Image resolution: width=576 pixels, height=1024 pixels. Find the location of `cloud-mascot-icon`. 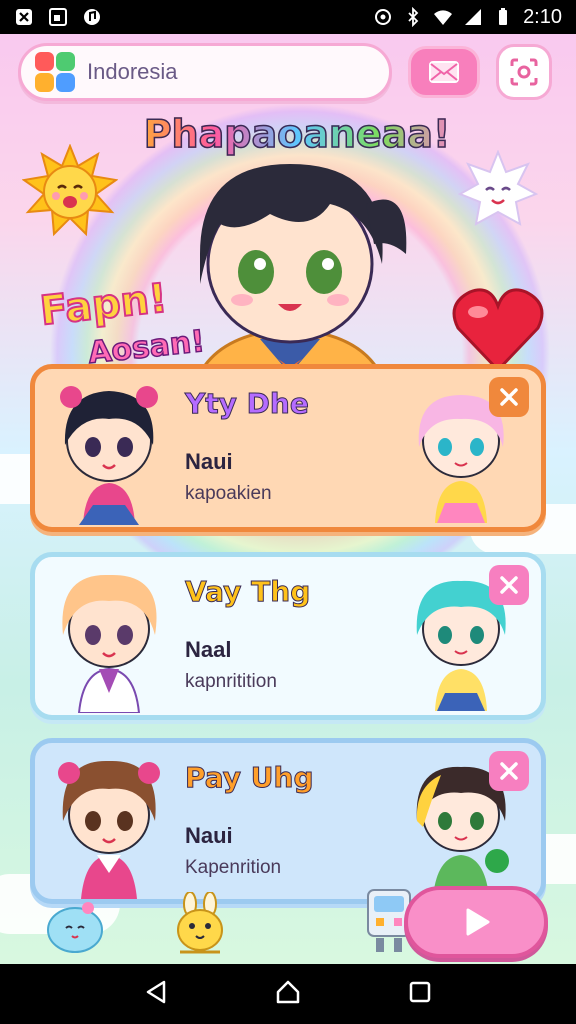

cloud-mascot-icon is located at coordinates (75, 927).